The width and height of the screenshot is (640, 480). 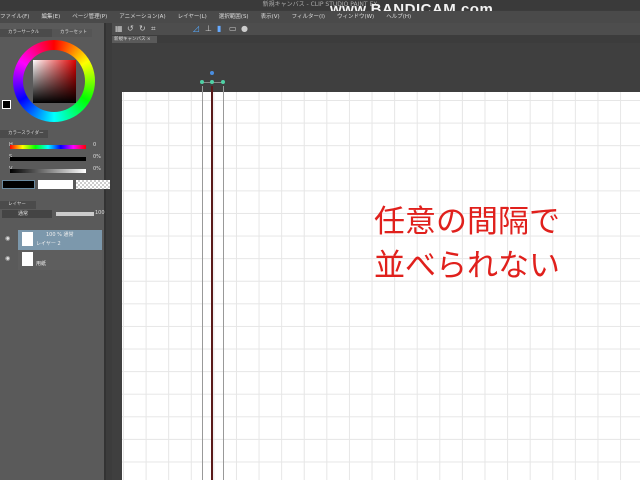 What do you see at coordinates (89, 17) in the screenshot?
I see `menu-page: ページ管理(P)` at bounding box center [89, 17].